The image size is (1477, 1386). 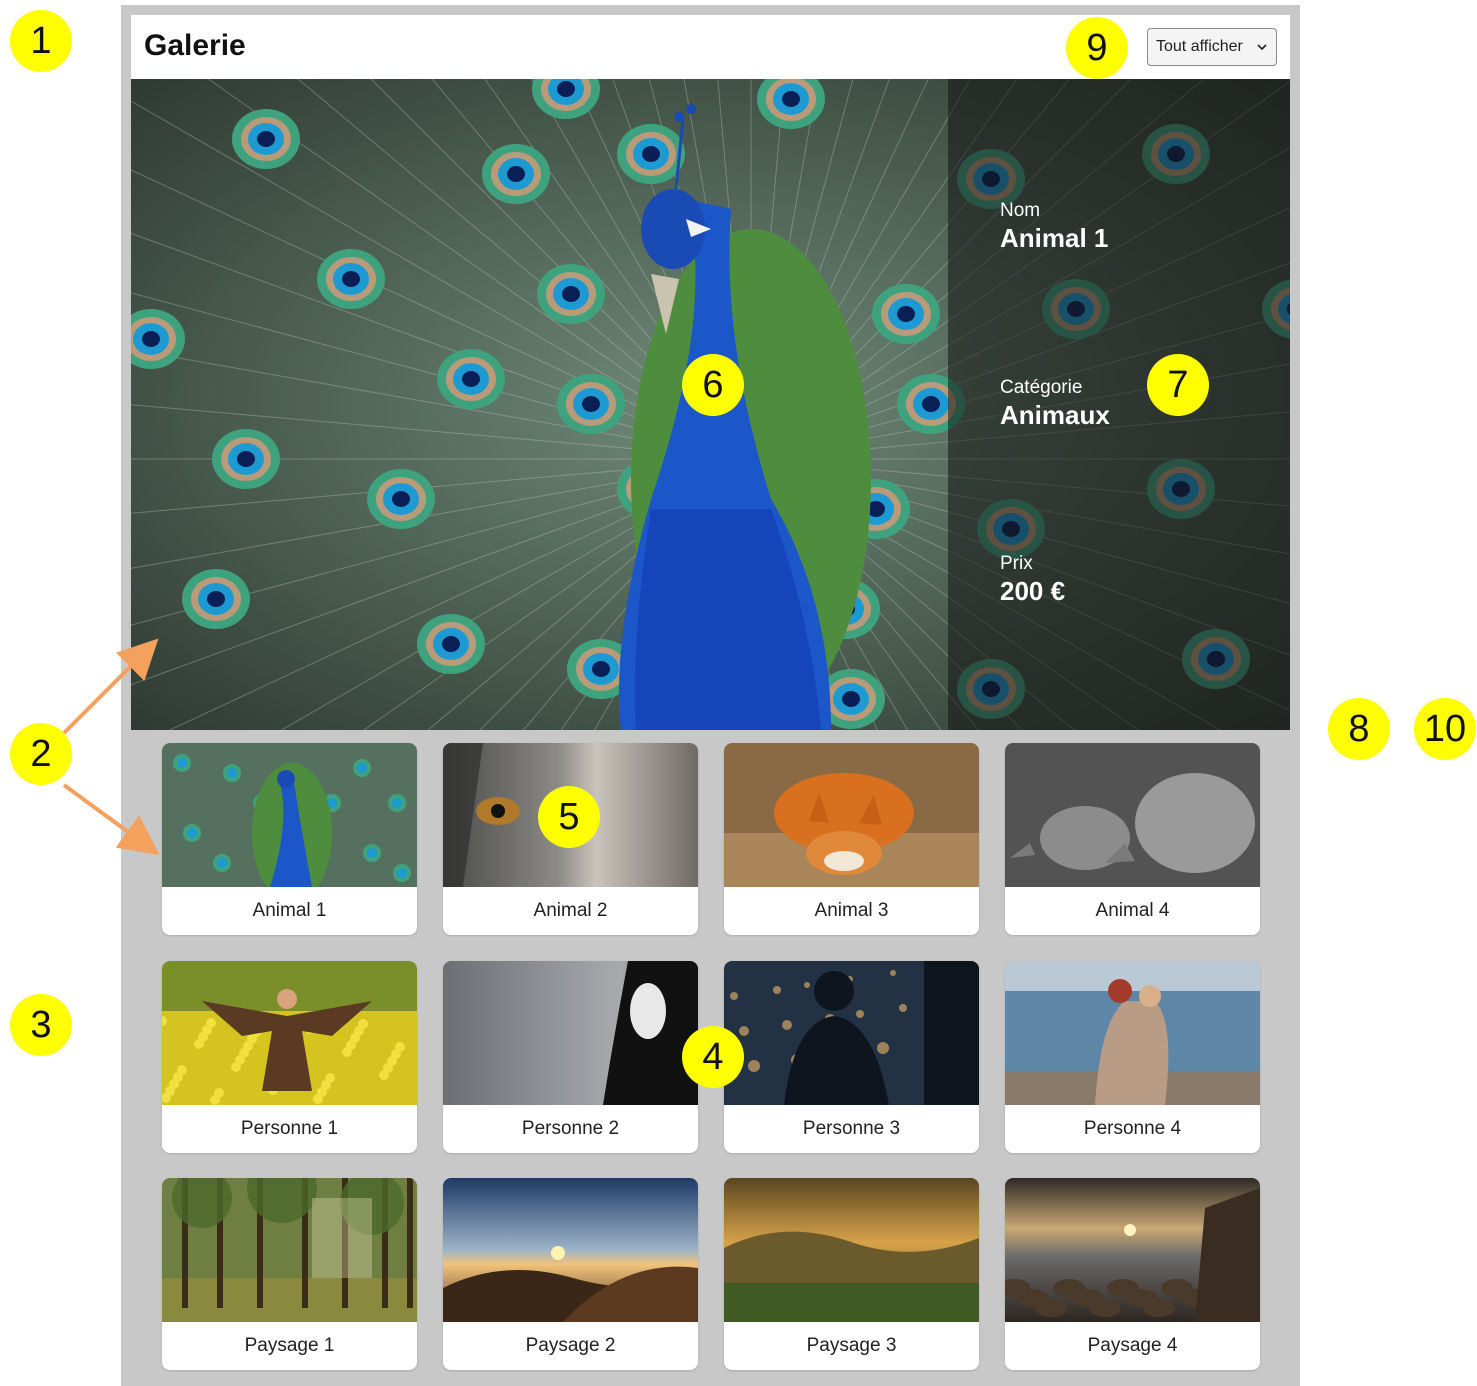 I want to click on filter-selected-value: Tout afficher, so click(x=1199, y=46).